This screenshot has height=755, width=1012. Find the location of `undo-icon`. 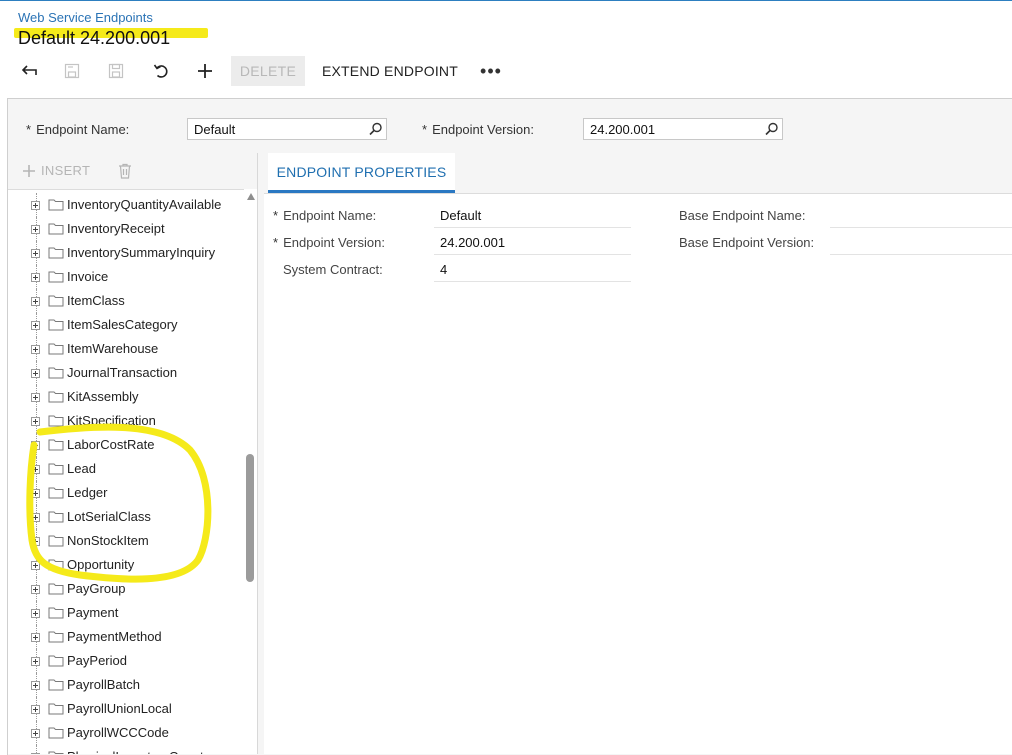

undo-icon is located at coordinates (160, 71).